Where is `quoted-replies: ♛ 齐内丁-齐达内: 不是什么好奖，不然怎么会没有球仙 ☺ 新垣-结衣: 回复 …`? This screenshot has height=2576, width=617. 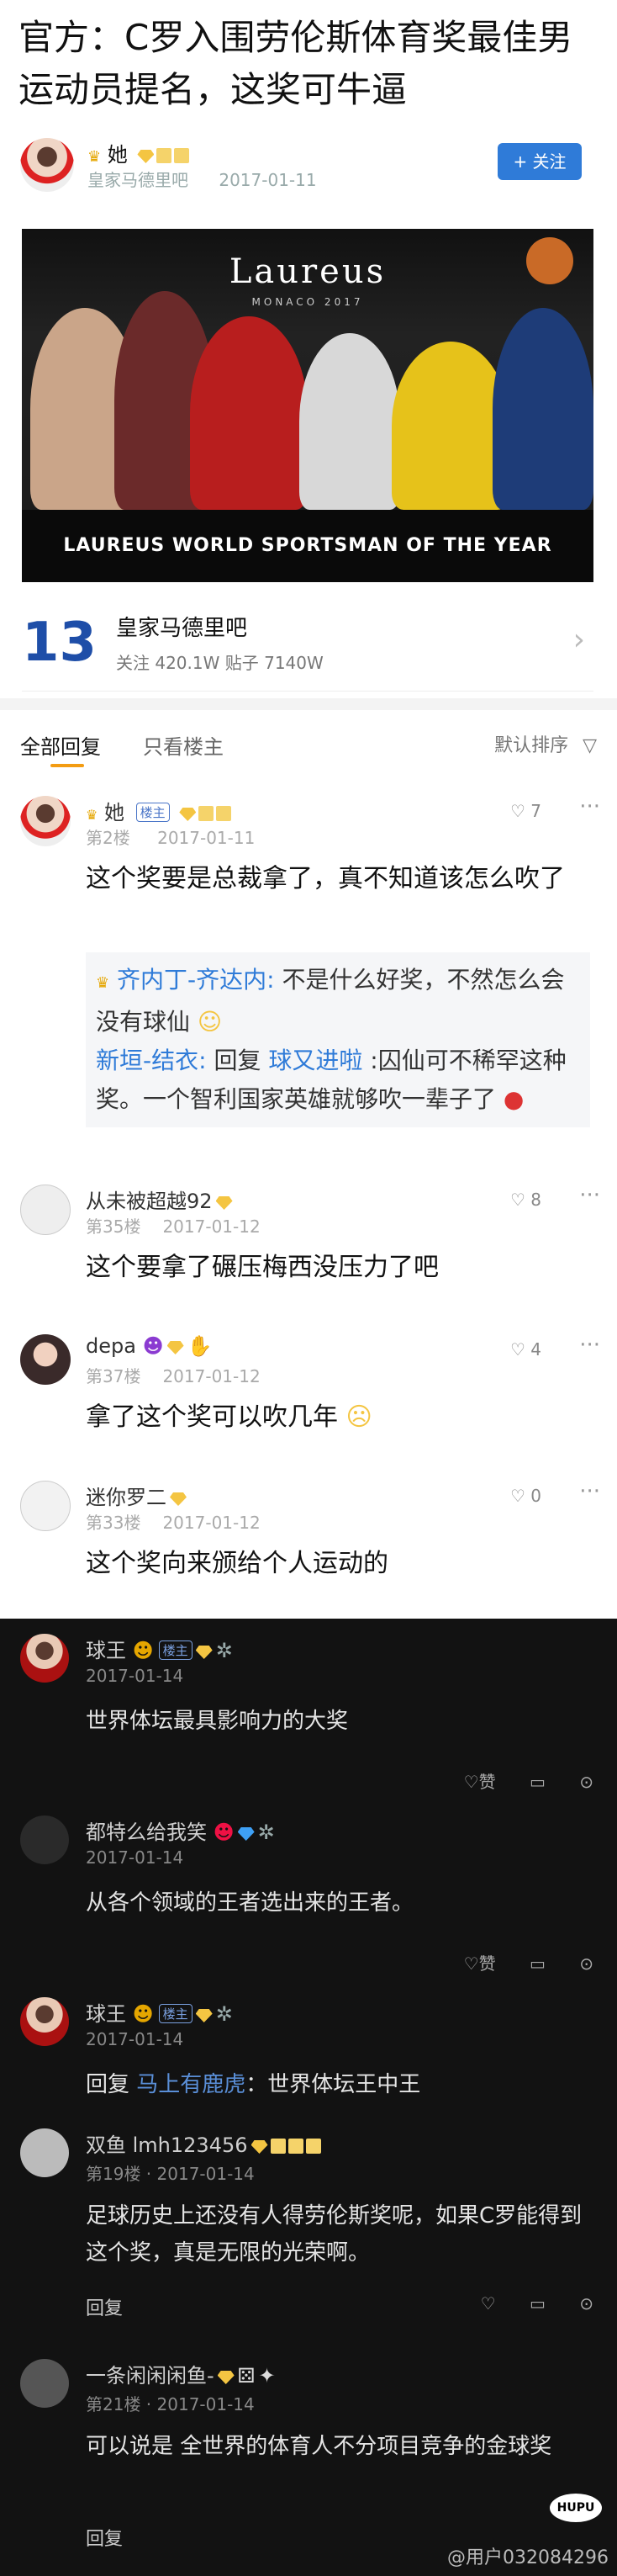
quoted-replies: ♛ 齐内丁-齐达内: 不是什么好奖，不然怎么会没有球仙 ☺ 新垣-结衣: 回复 … is located at coordinates (338, 1039).